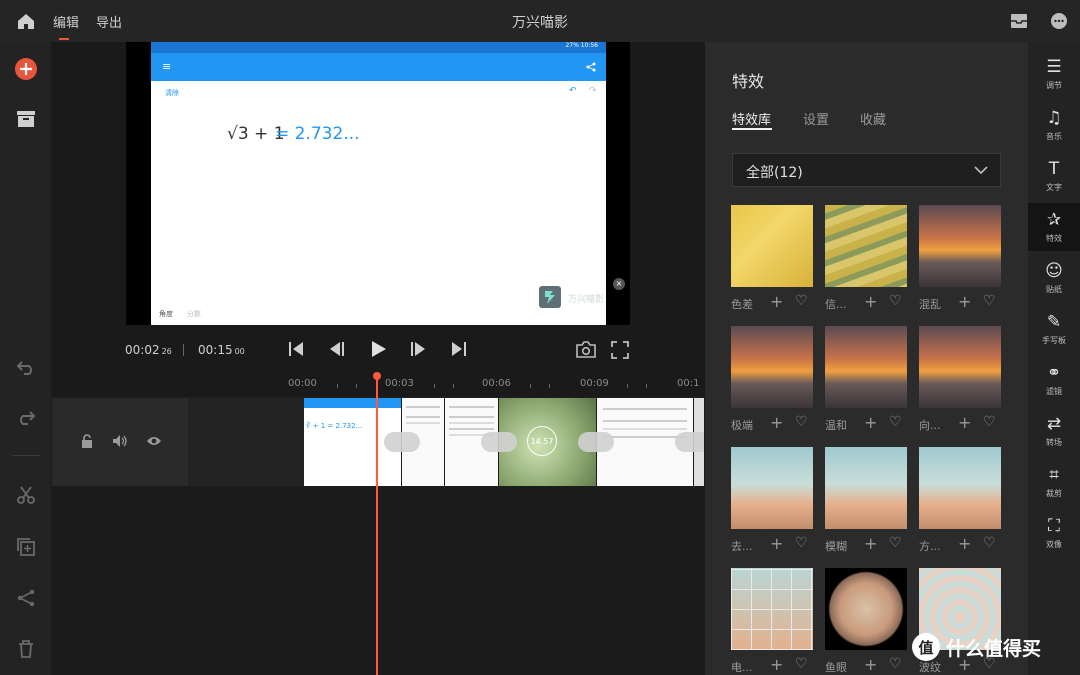 The width and height of the screenshot is (1080, 675). Describe the element at coordinates (1054, 533) in the screenshot. I see `rail-item-double: ⛶ 双像` at that location.